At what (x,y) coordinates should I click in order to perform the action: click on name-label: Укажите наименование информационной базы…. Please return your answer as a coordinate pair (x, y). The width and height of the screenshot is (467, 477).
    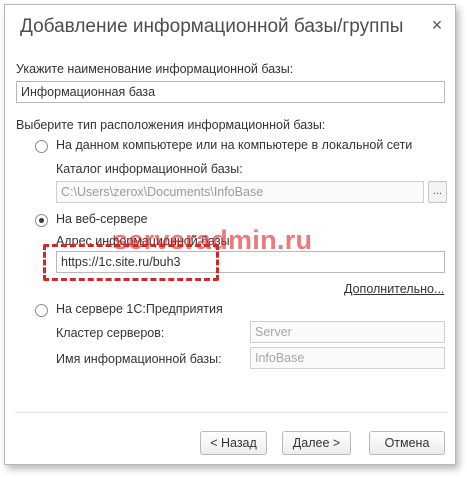
    Looking at the image, I should click on (155, 69).